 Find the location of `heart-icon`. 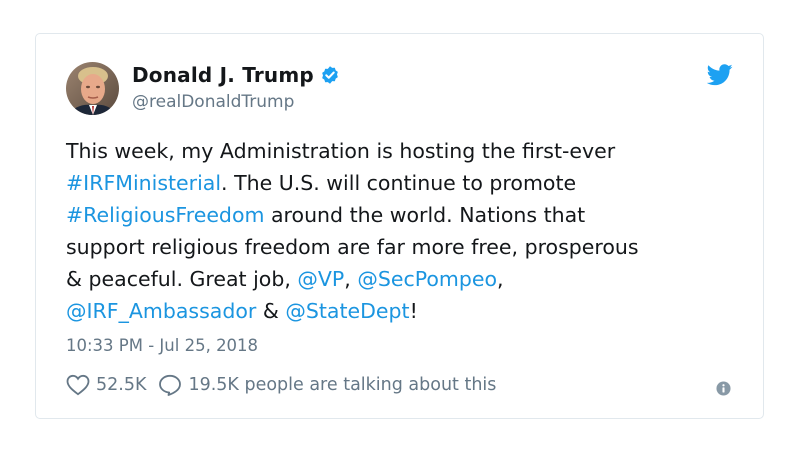

heart-icon is located at coordinates (78, 385).